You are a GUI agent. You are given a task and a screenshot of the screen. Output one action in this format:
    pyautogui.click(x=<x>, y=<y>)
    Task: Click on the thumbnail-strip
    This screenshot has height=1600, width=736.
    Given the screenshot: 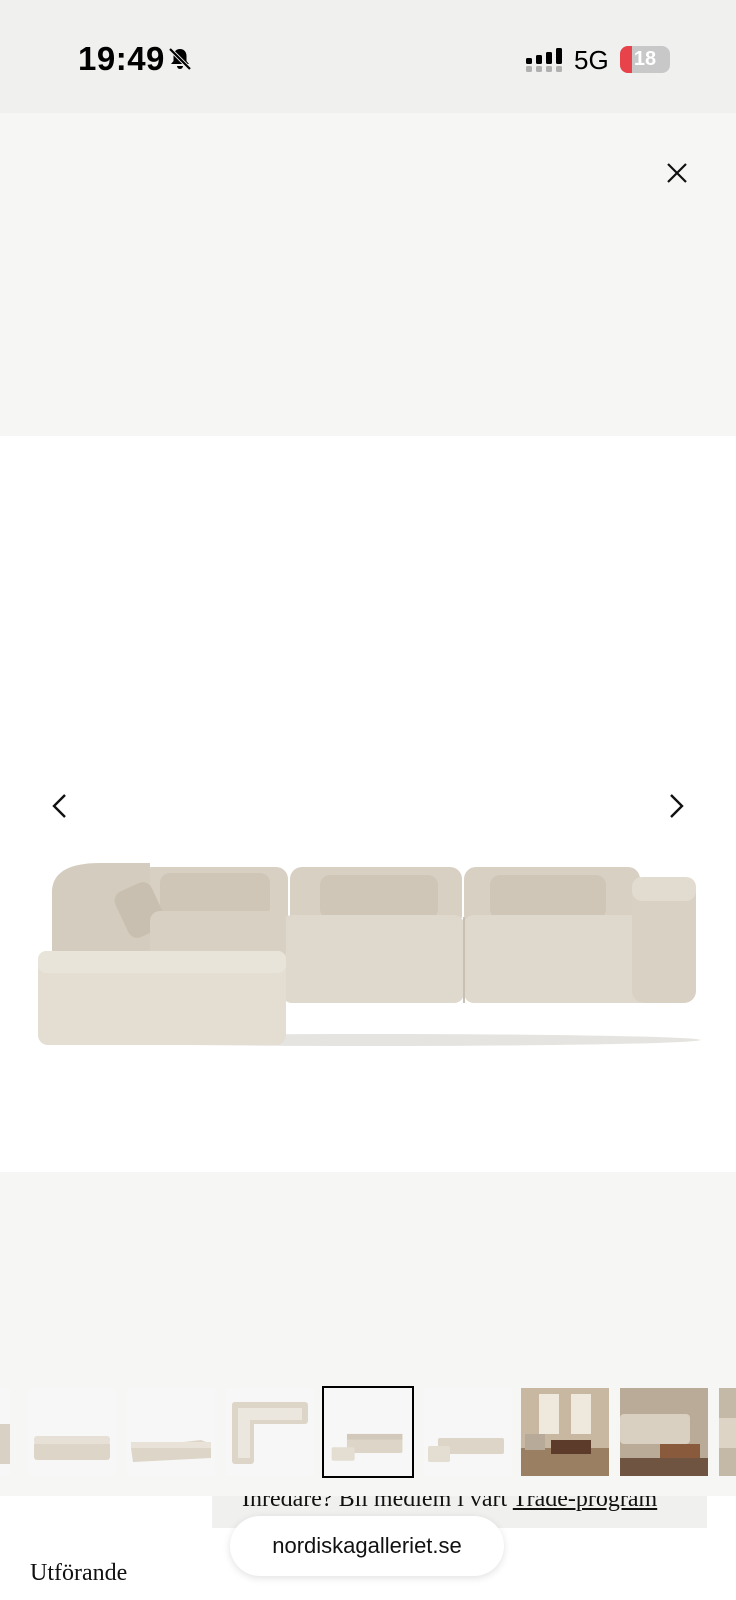 What is the action you would take?
    pyautogui.click(x=368, y=1434)
    